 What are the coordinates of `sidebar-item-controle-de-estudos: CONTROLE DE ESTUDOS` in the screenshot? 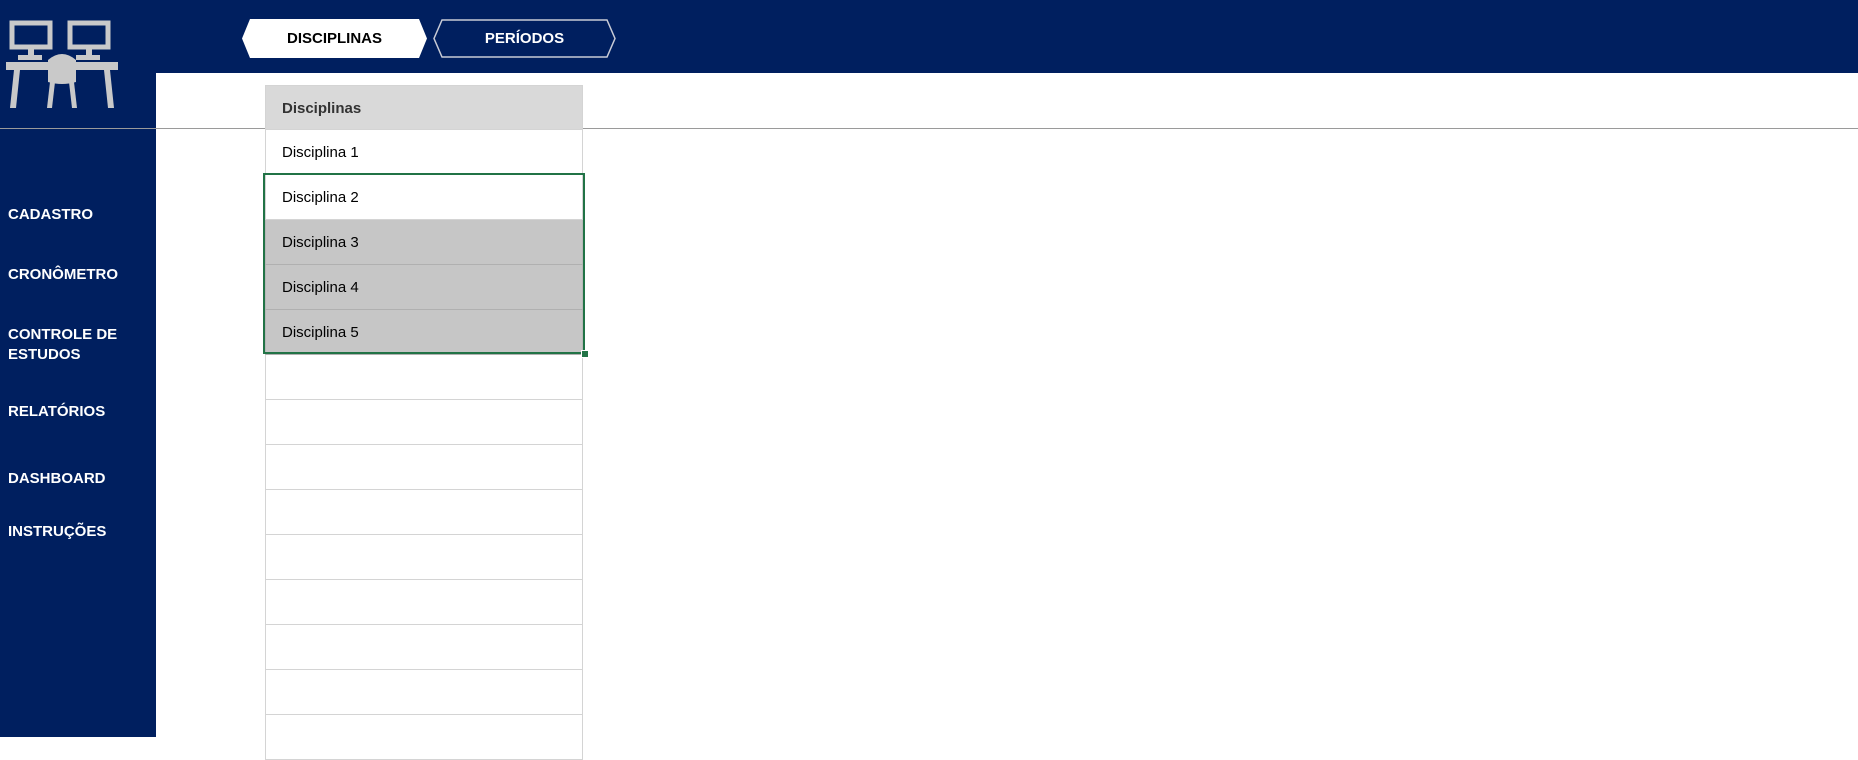 It's located at (68, 345).